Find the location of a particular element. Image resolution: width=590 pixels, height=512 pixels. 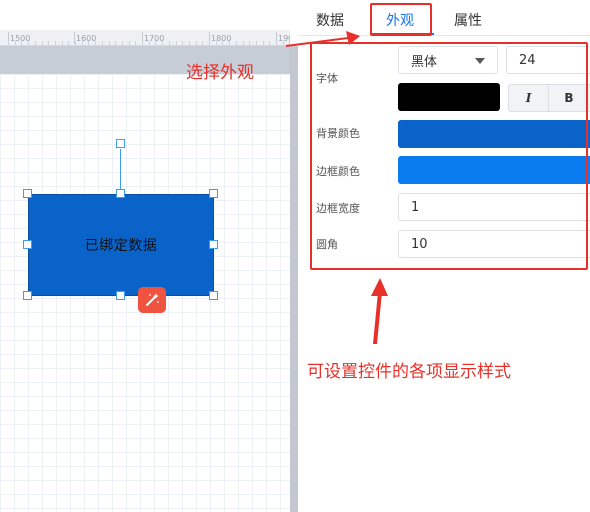

resize-handle-bottom-left is located at coordinates (27, 295).